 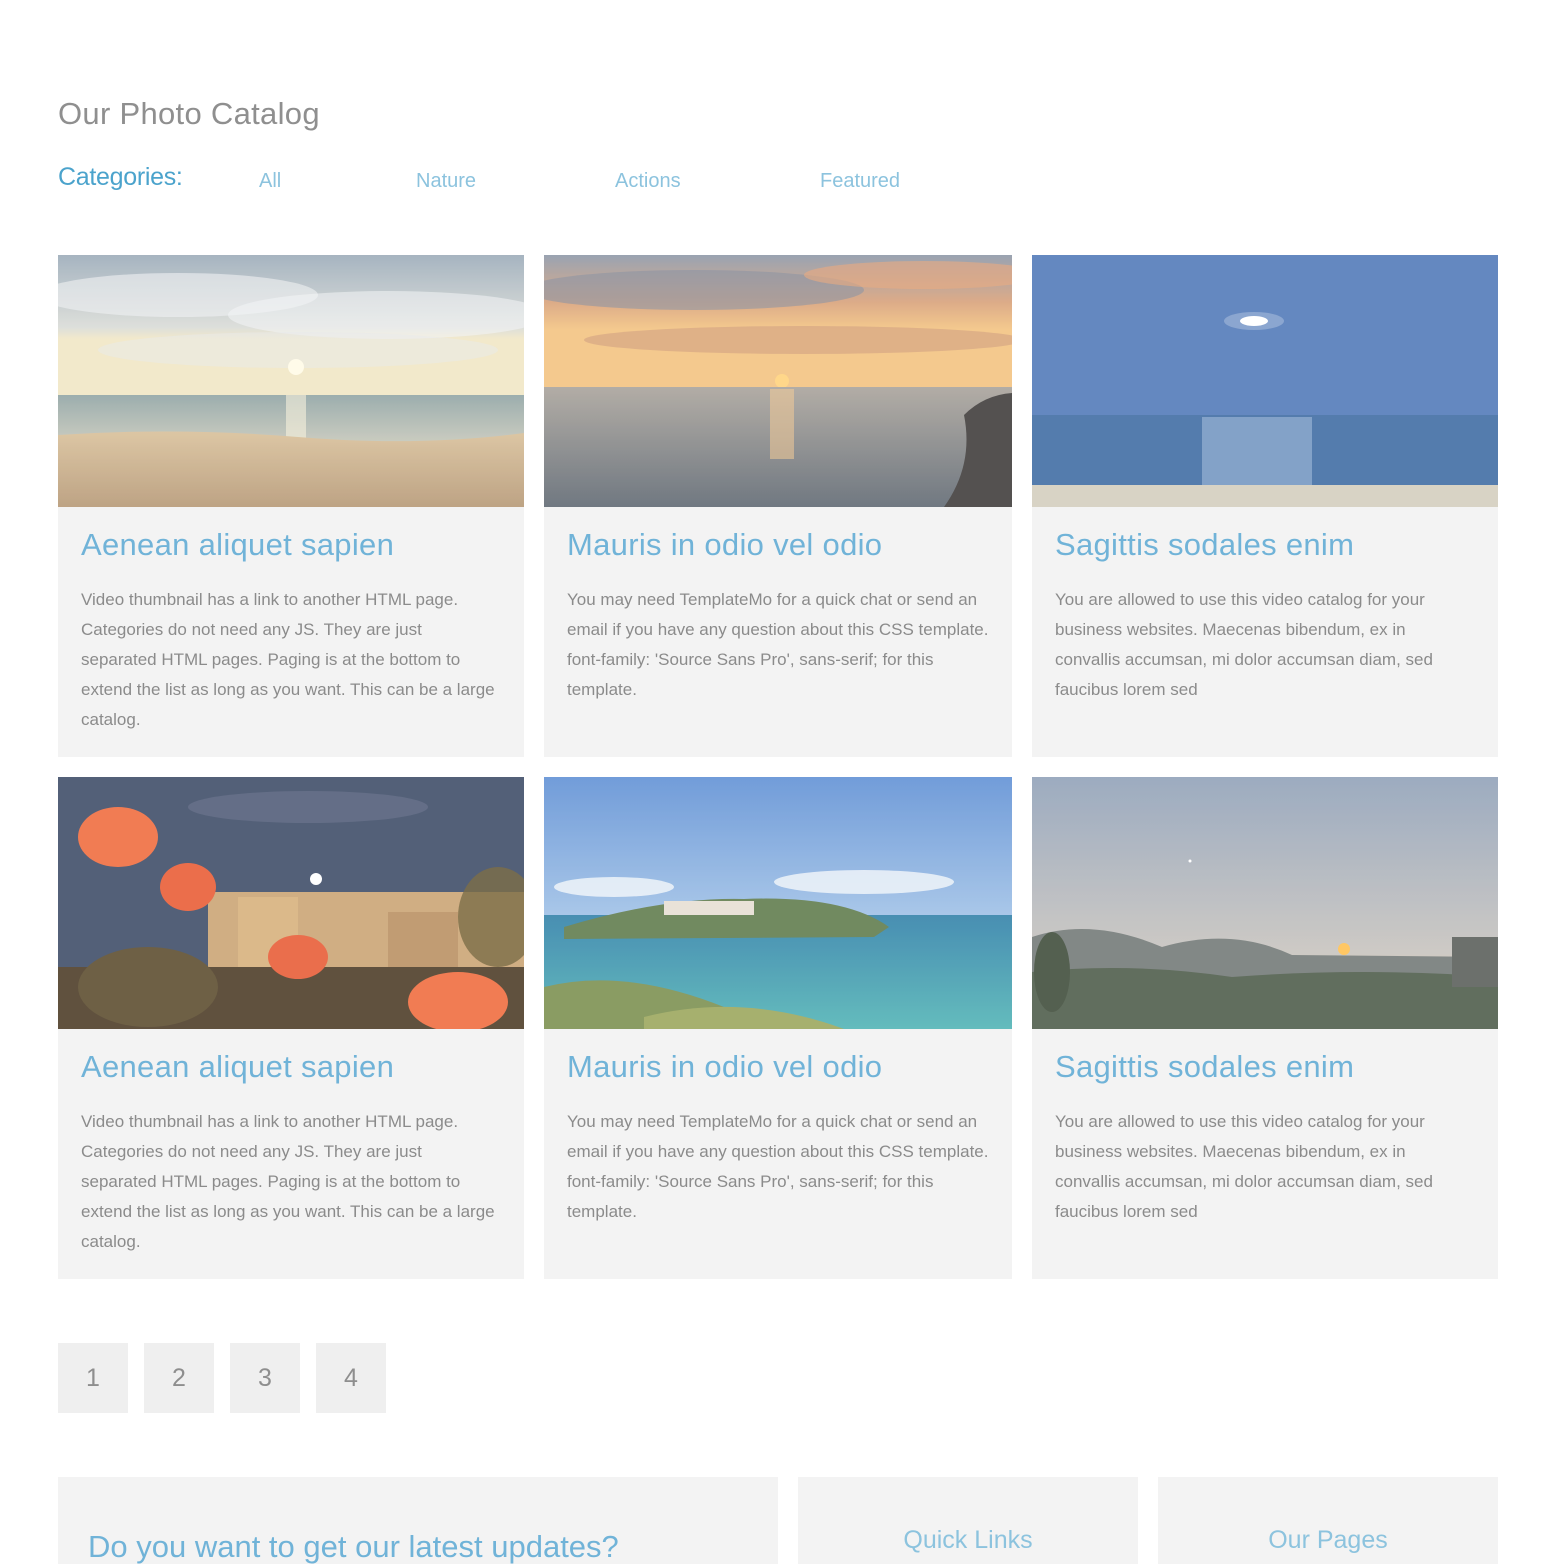 What do you see at coordinates (1328, 1520) in the screenshot?
I see `our-pages-section: Our Pages` at bounding box center [1328, 1520].